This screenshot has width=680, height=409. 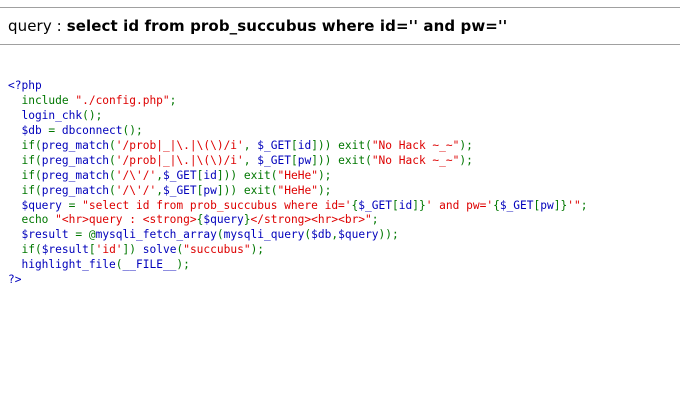 What do you see at coordinates (340, 44) in the screenshot?
I see `bottom-horizontal-rule` at bounding box center [340, 44].